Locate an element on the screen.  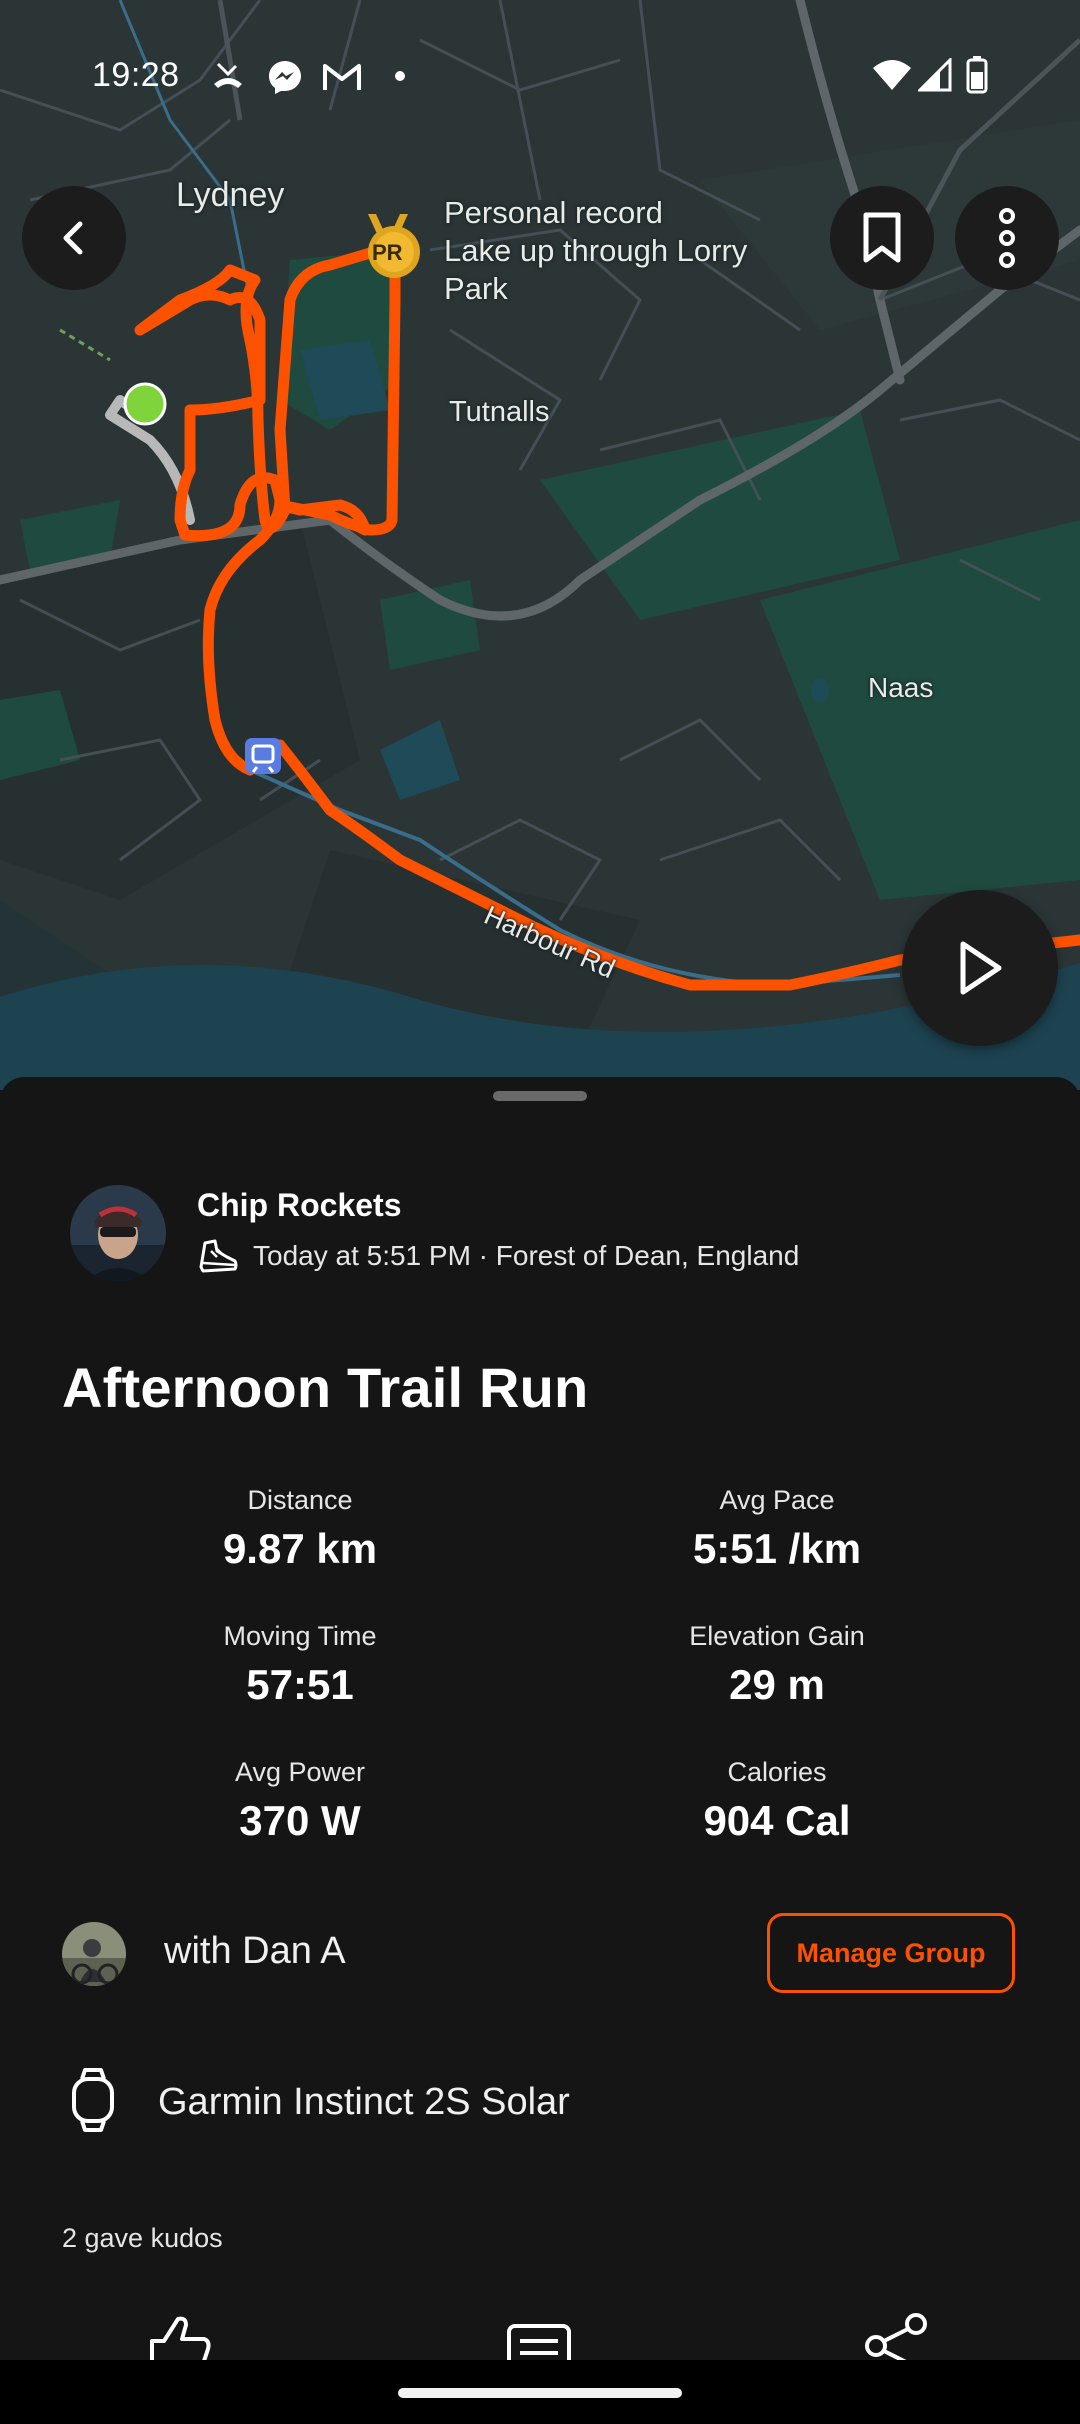
stat-distance: Distance 9.87 km is located at coordinates (300, 1530).